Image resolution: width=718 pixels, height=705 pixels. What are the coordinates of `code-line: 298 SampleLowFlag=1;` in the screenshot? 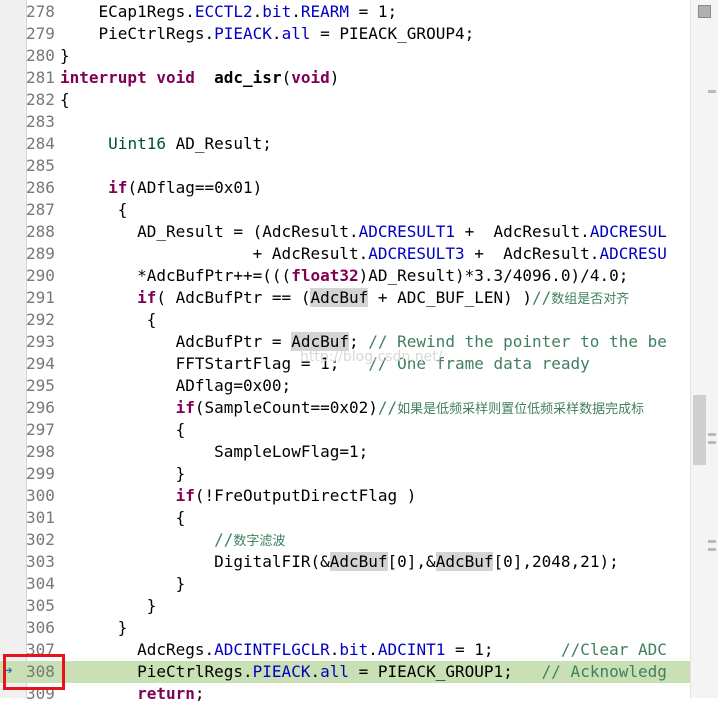 It's located at (345, 452).